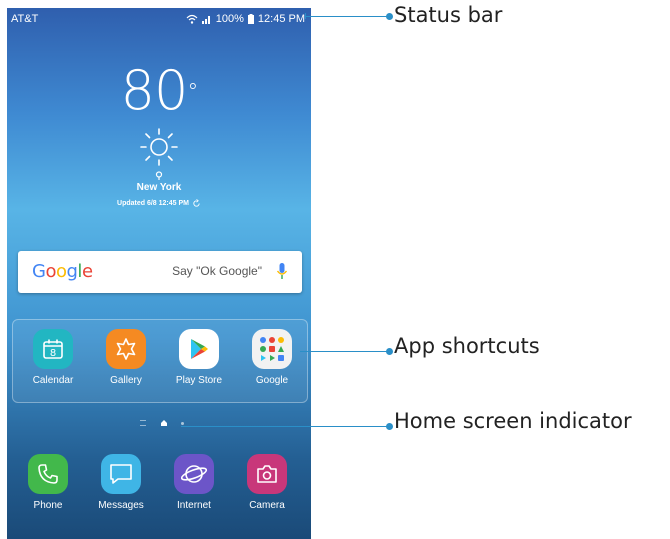 The height and width of the screenshot is (539, 670). I want to click on updated-row: Updated 6/8 12:45 PM, so click(159, 203).